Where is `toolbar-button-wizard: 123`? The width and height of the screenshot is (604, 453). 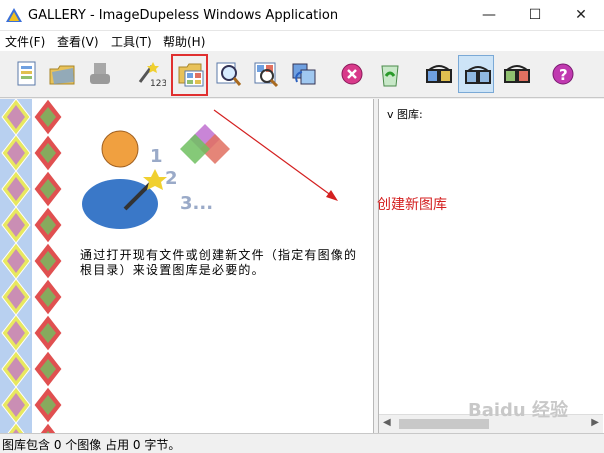
toolbar-button-wizard: 123 is located at coordinates (150, 74).